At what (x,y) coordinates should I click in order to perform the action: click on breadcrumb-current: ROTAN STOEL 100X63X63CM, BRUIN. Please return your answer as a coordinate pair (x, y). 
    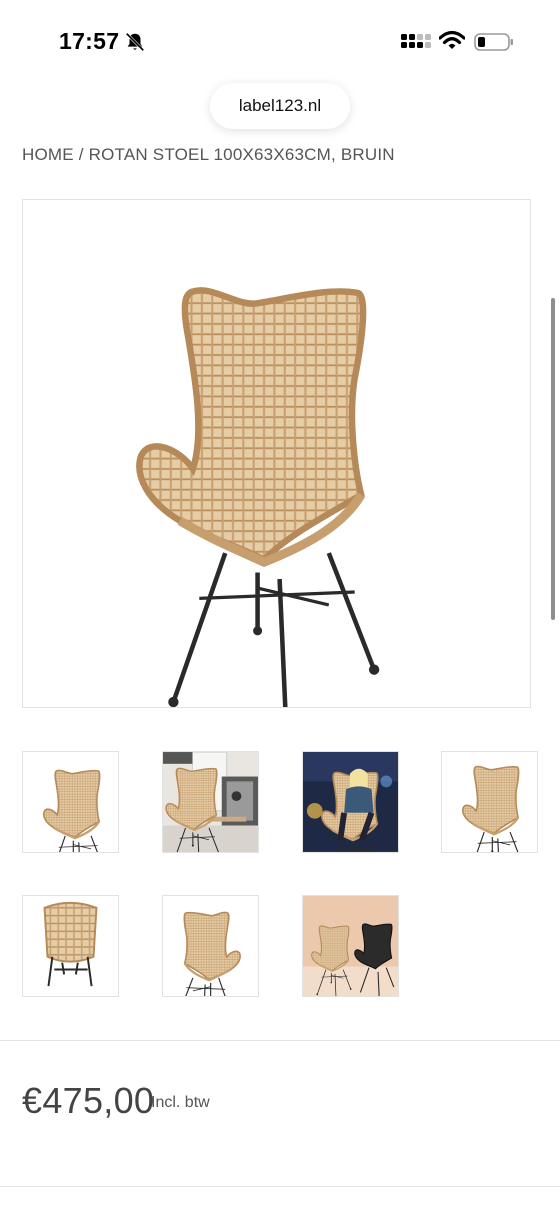
    Looking at the image, I should click on (241, 154).